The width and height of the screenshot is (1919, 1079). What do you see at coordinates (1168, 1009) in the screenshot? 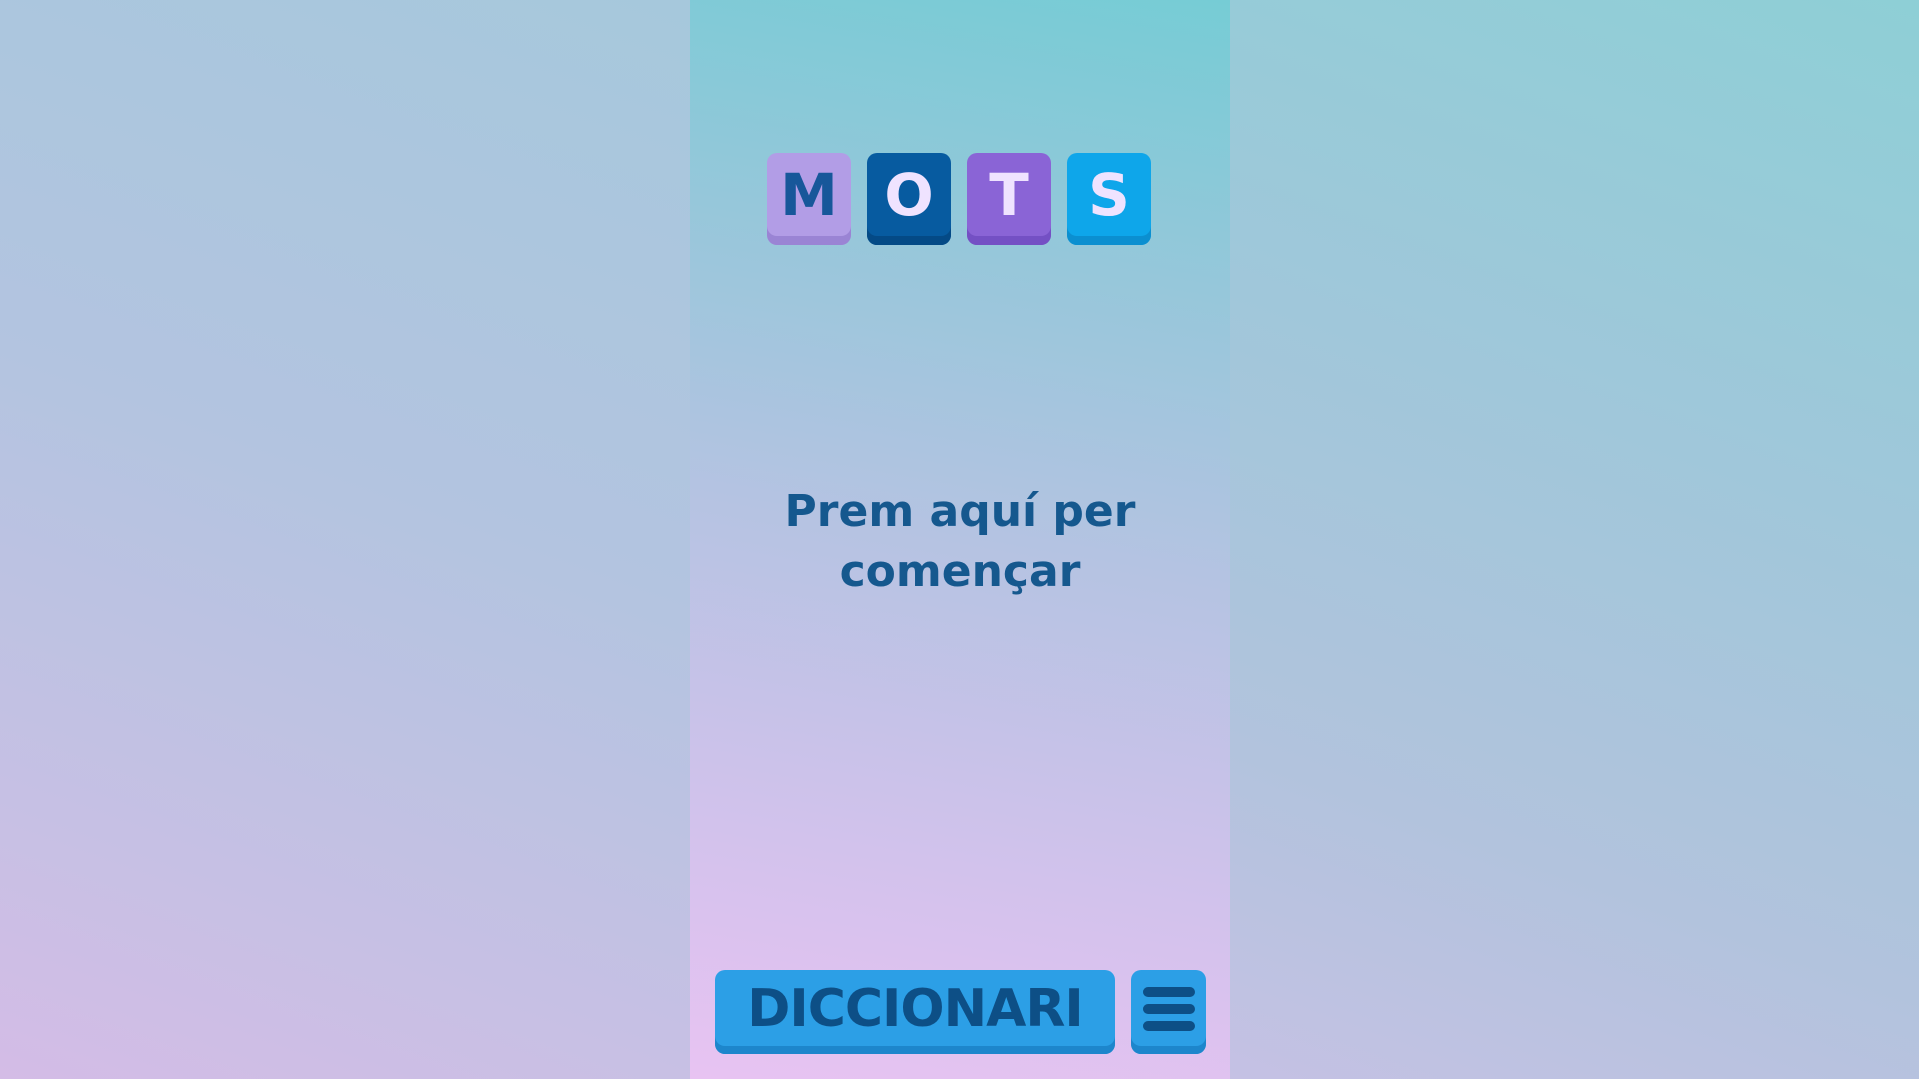
I see `hamburger-menu-icon` at bounding box center [1168, 1009].